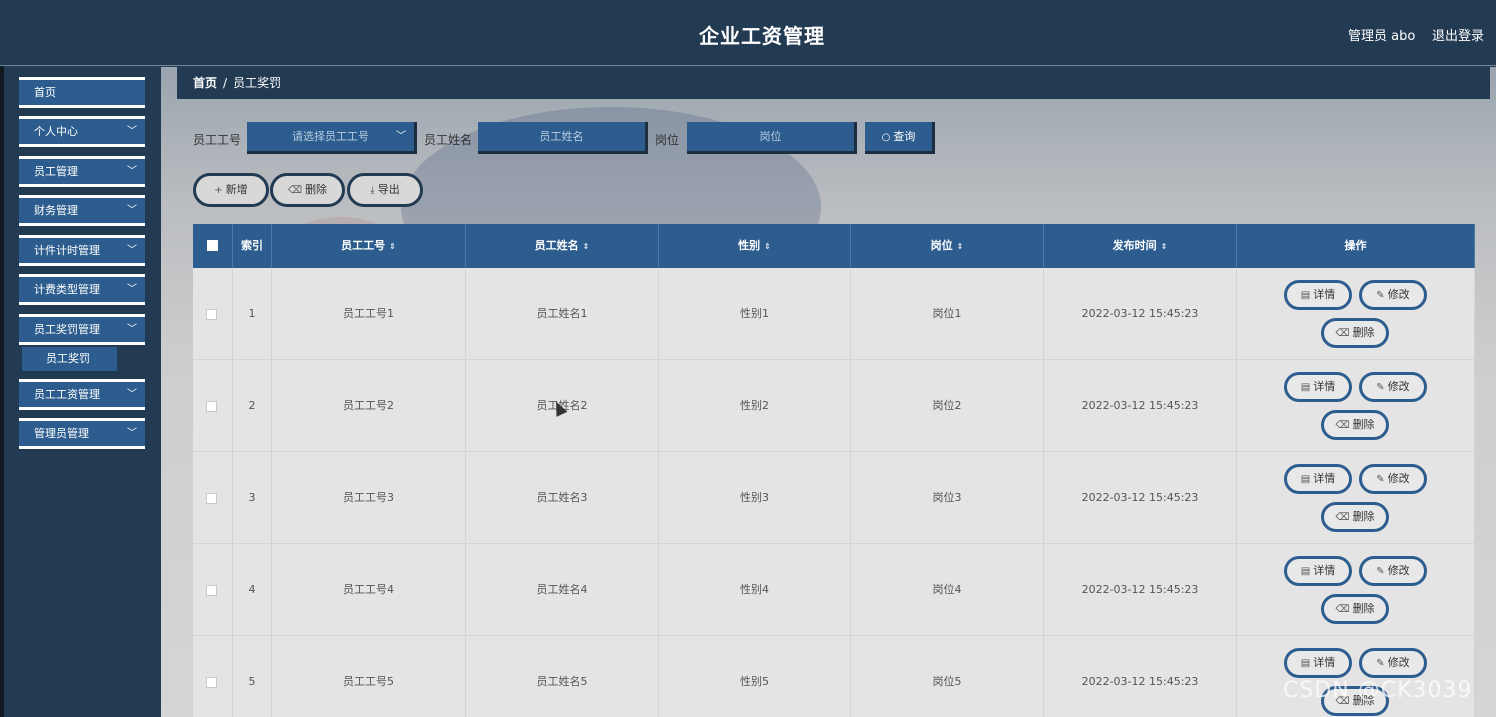  I want to click on breadcrumb-home: 首页, so click(205, 83).